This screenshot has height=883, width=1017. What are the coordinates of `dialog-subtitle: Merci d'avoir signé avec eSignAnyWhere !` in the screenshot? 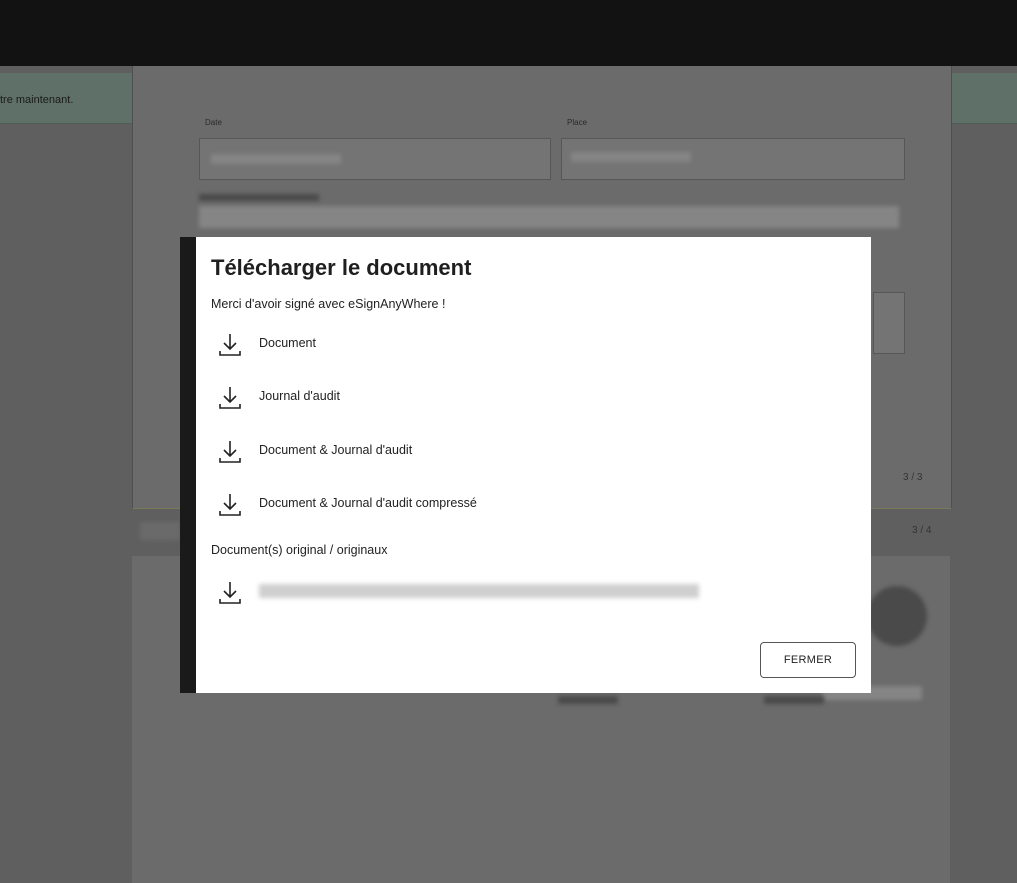 It's located at (328, 304).